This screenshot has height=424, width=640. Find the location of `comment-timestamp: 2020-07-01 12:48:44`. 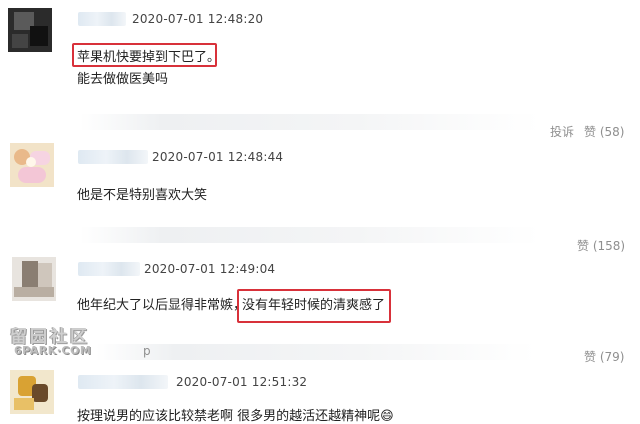

comment-timestamp: 2020-07-01 12:48:44 is located at coordinates (218, 157).